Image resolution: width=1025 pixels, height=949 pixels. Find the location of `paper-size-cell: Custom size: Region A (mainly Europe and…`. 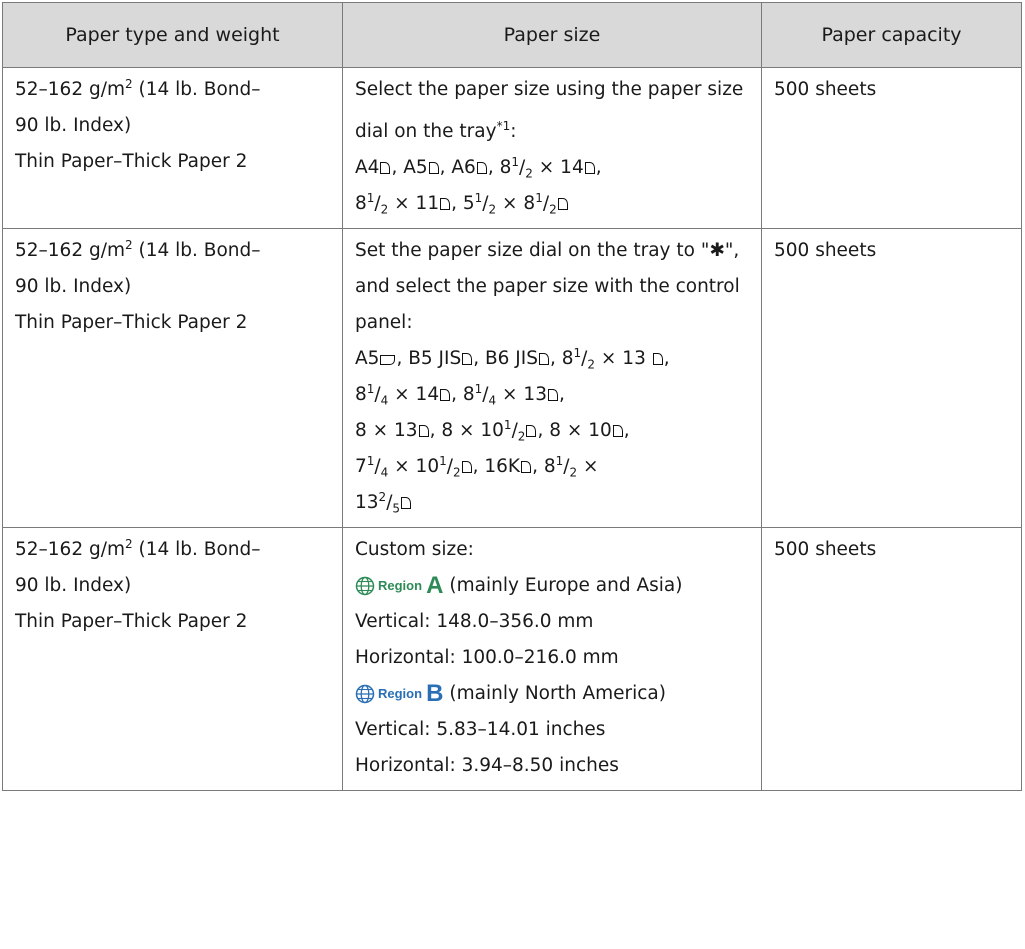

paper-size-cell: Custom size: Region A (mainly Europe and… is located at coordinates (552, 659).